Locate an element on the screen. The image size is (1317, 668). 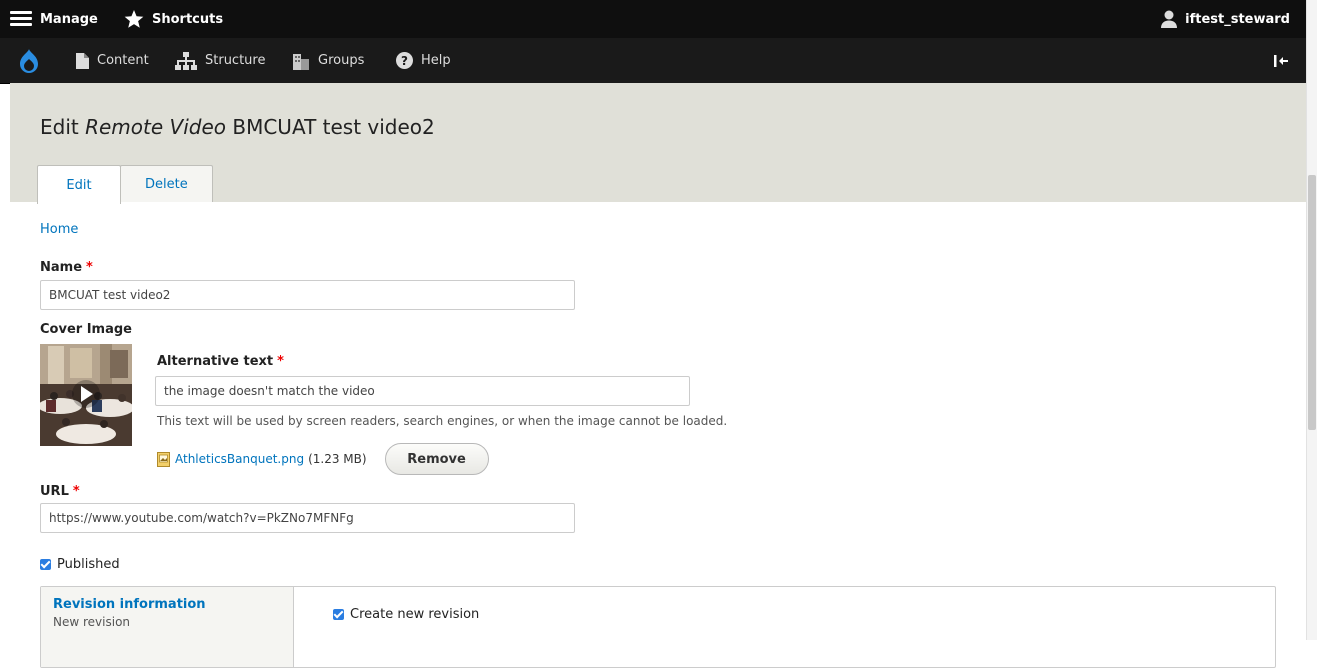
revision-title: Revision information is located at coordinates (129, 604).